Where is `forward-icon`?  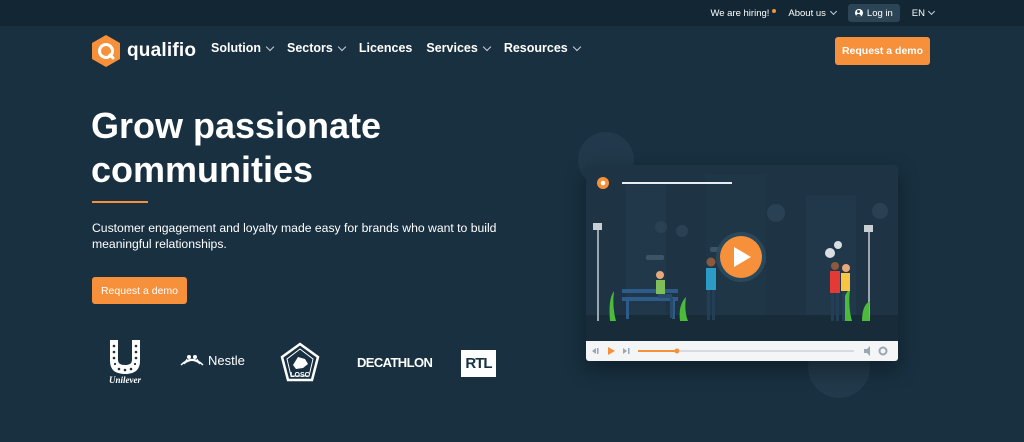 forward-icon is located at coordinates (625, 351).